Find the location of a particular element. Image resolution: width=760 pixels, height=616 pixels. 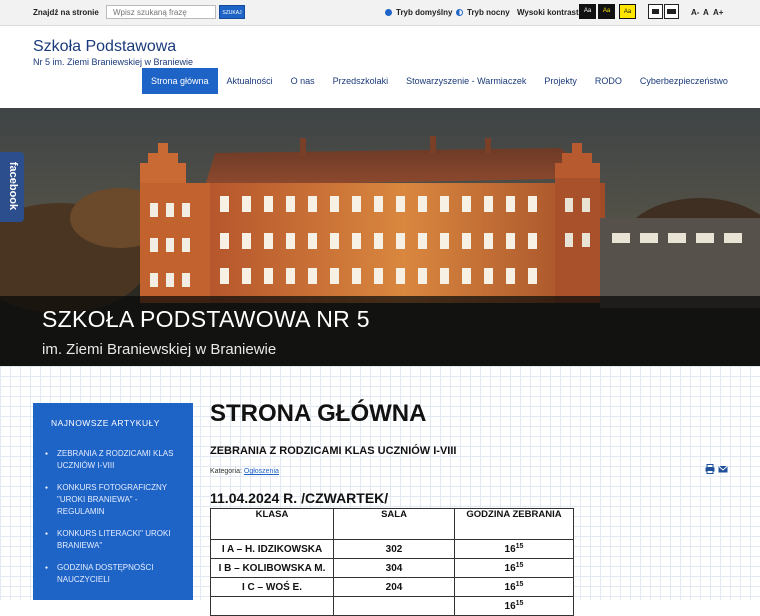

font-increase-button: A+ is located at coordinates (718, 12).